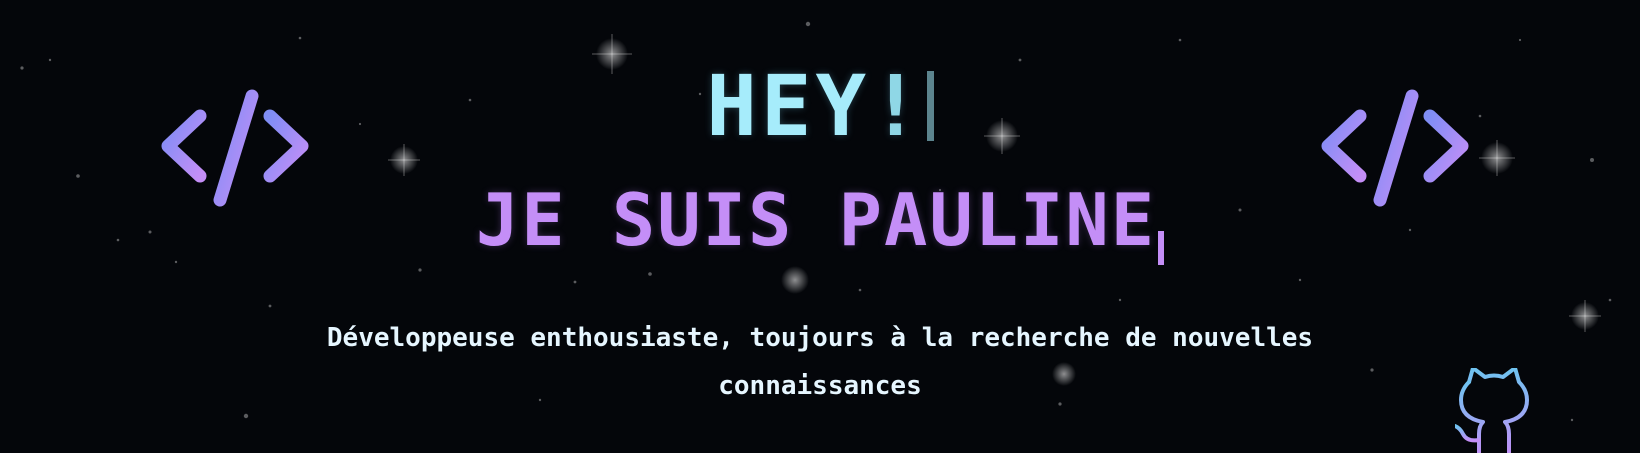  What do you see at coordinates (788, 106) in the screenshot?
I see `greeting-text: HEY` at bounding box center [788, 106].